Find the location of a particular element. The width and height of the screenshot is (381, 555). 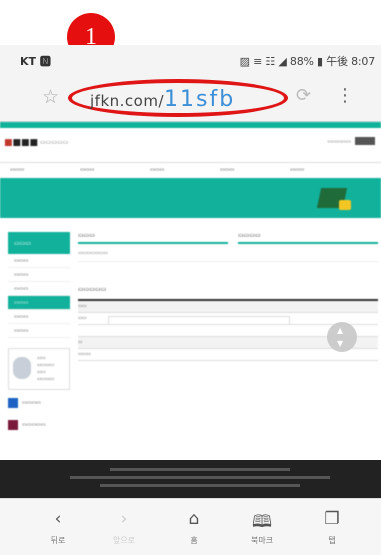

section-title: ▭▭▭▭ is located at coordinates (308, 238).